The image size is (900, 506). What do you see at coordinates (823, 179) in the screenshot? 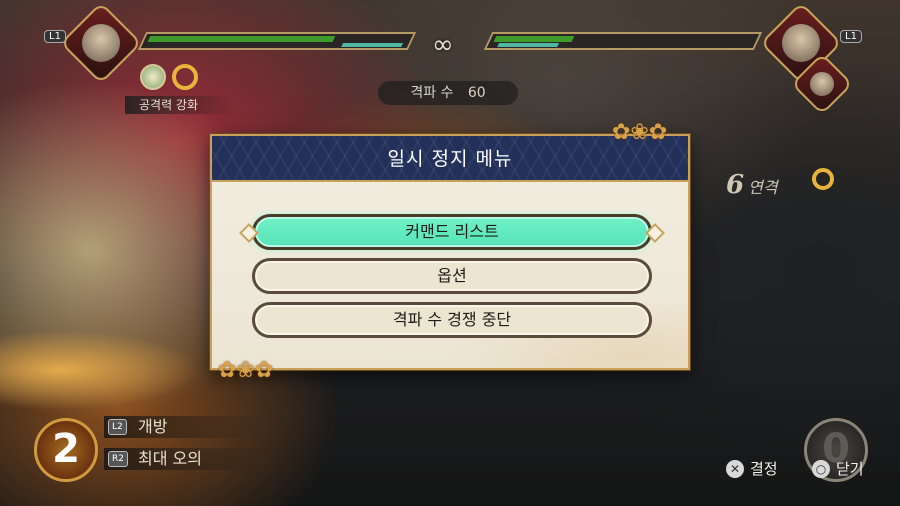
I see `combo-ring-icon` at bounding box center [823, 179].